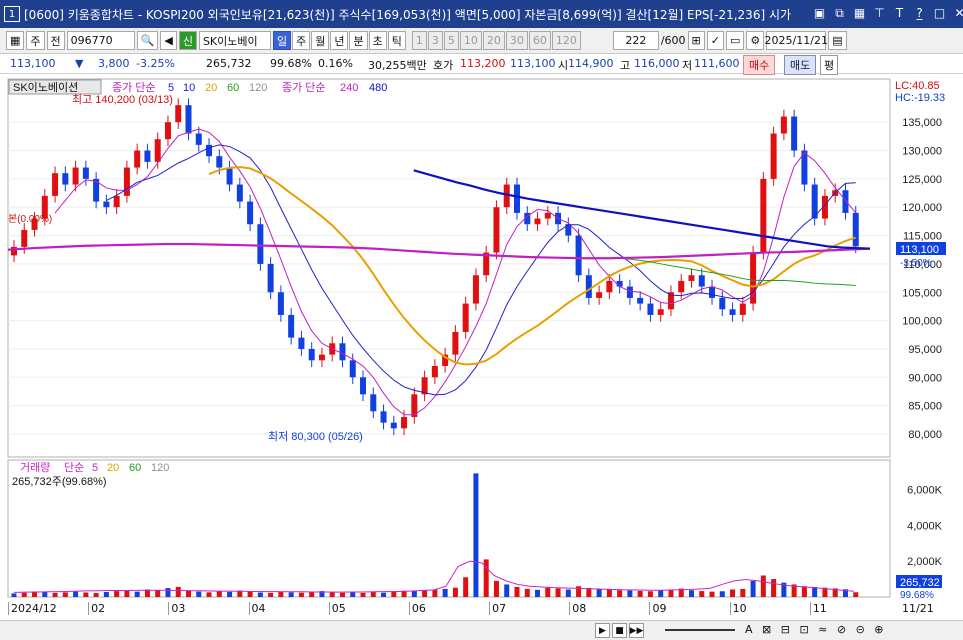 This screenshot has height=640, width=963. Describe the element at coordinates (869, 13) in the screenshot. I see `window-tools: ▣ ⧉ ▦ ⊤ T ?` at that location.